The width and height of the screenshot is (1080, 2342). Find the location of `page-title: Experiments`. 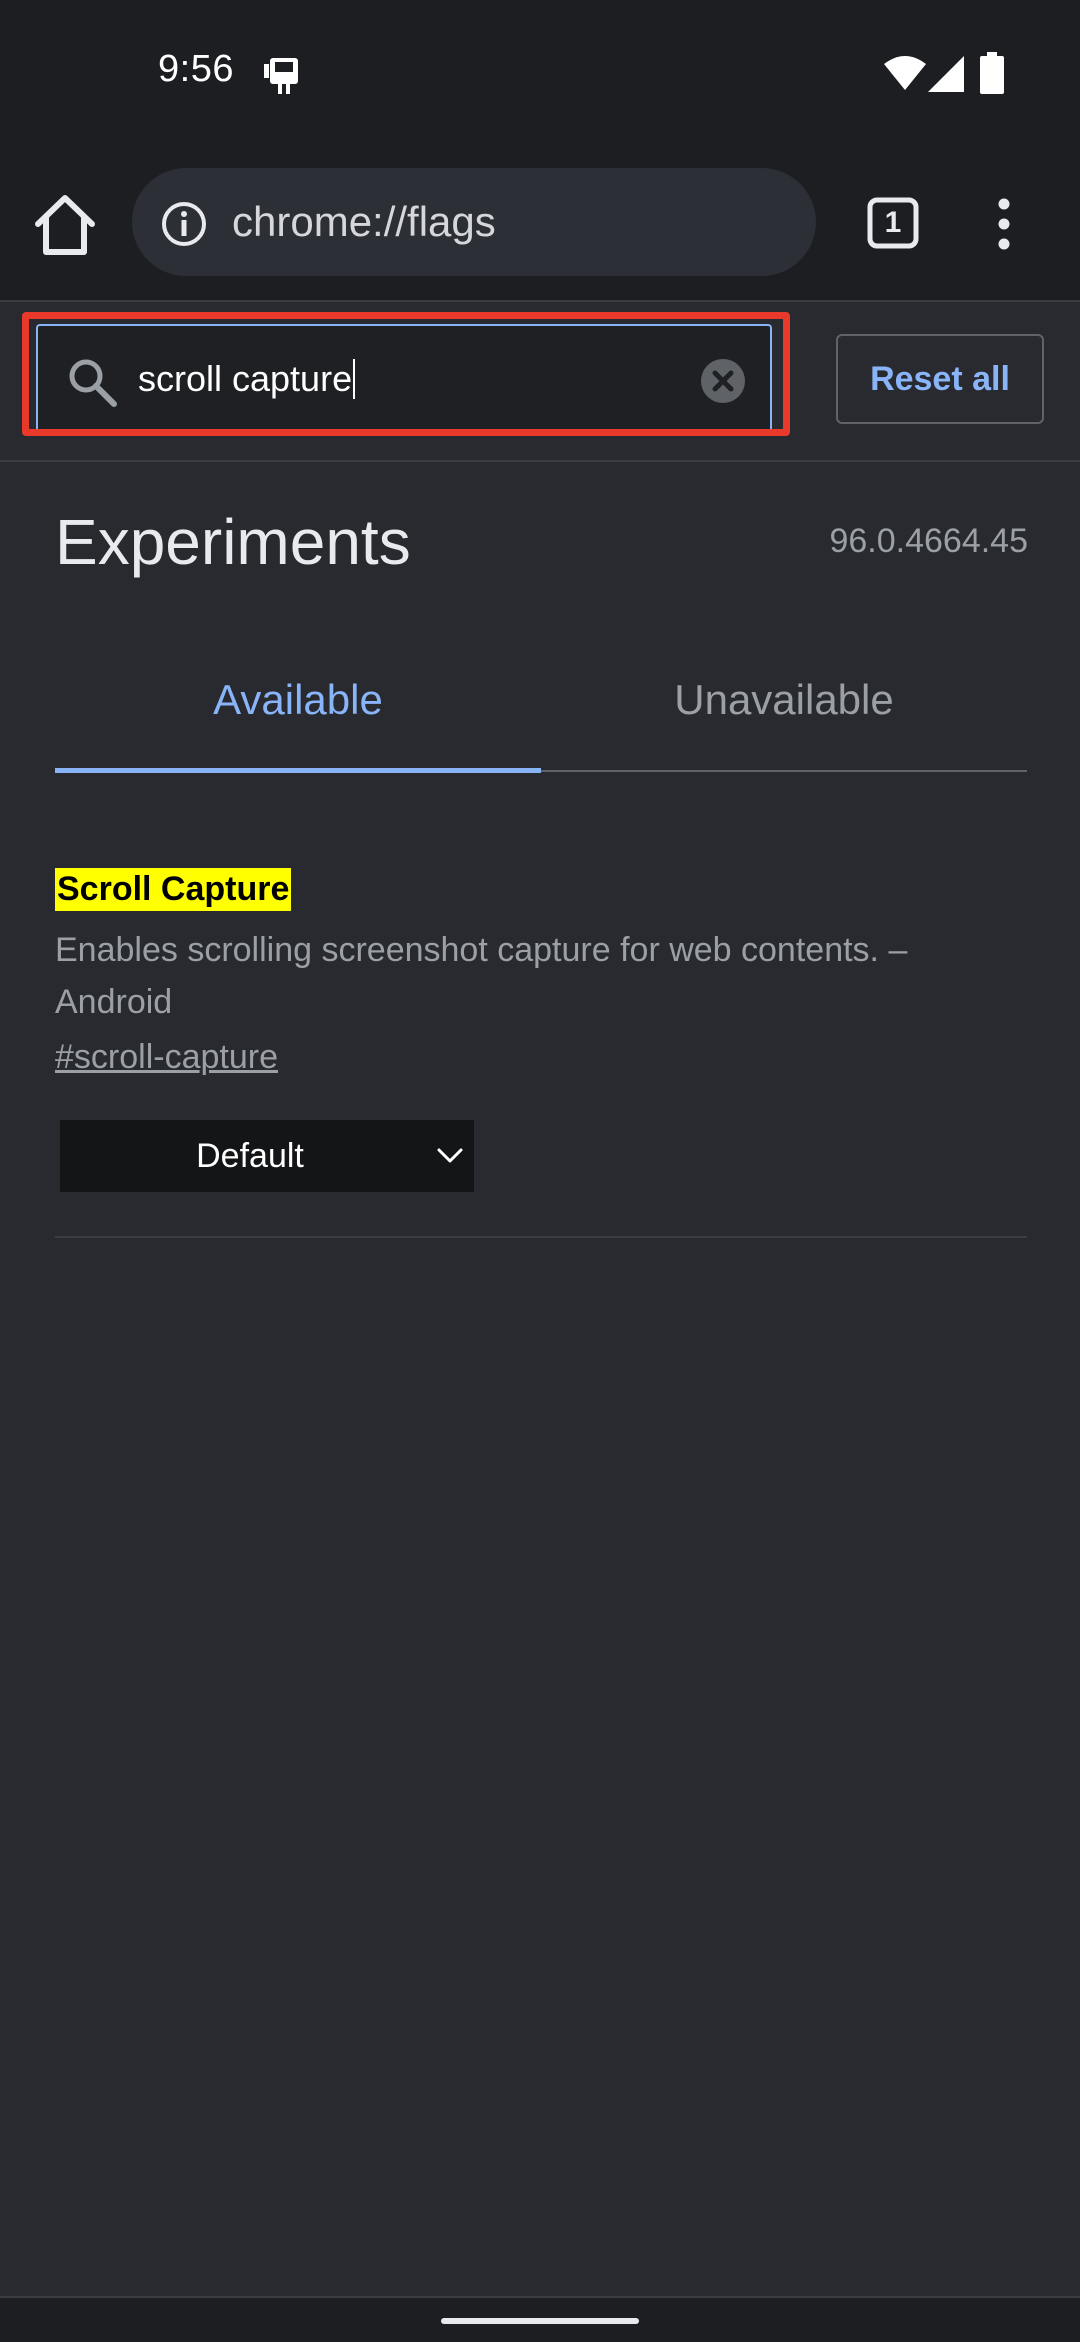

page-title: Experiments is located at coordinates (233, 542).